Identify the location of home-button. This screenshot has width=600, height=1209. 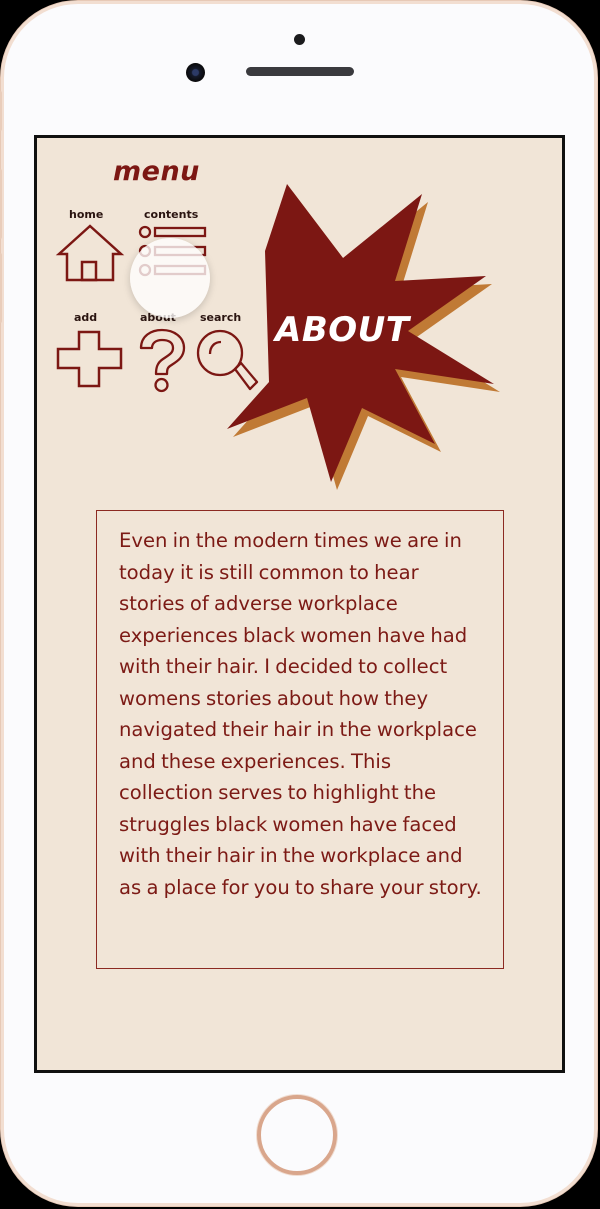
(297, 1135).